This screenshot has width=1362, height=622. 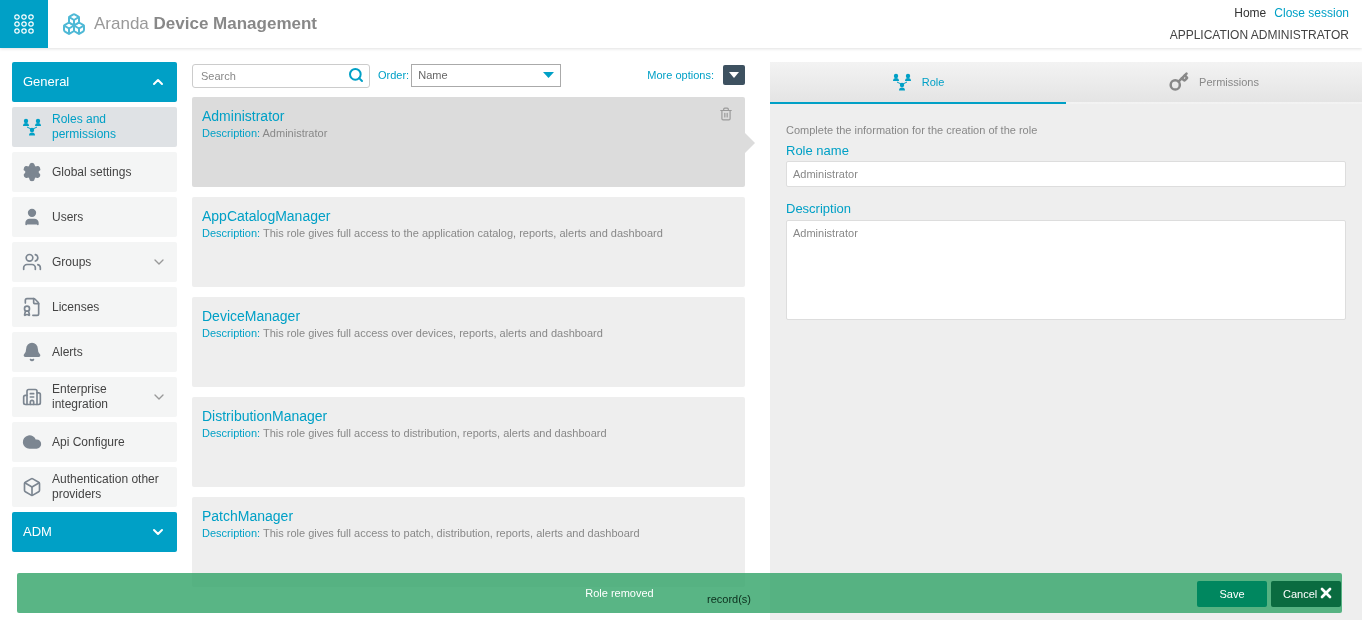 I want to click on save-button: Save, so click(x=1232, y=594).